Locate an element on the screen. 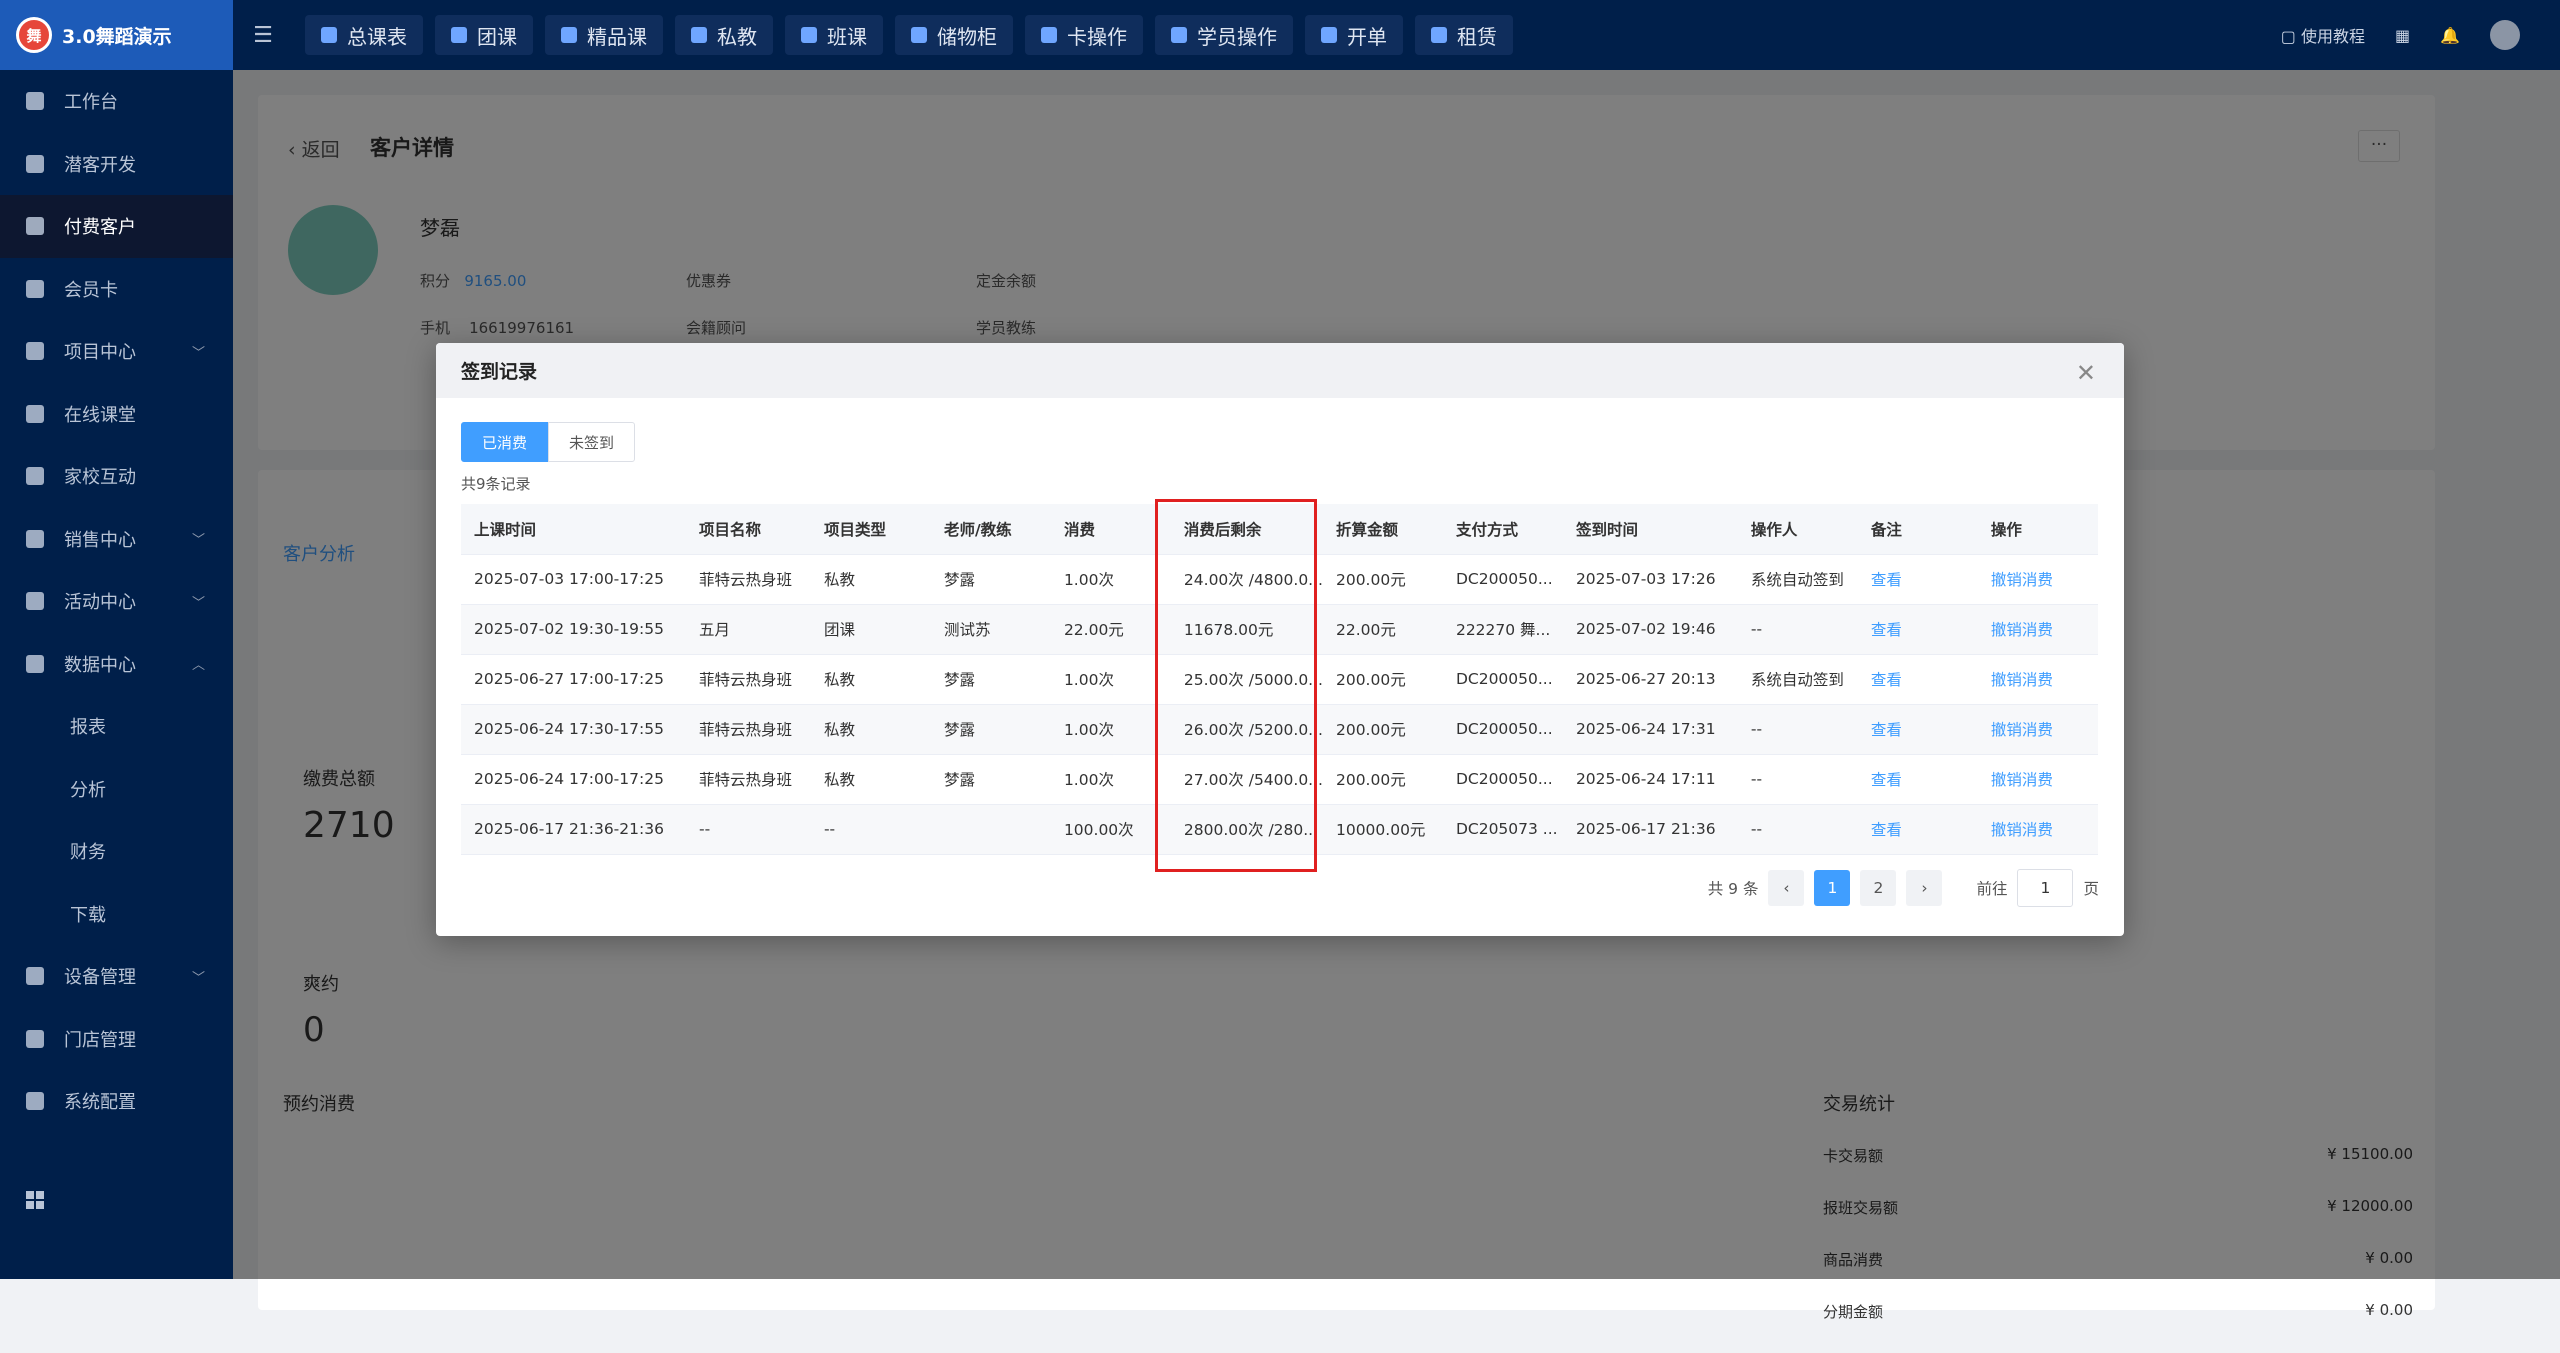 This screenshot has width=2560, height=1353. sidebar-item: 家校互动 is located at coordinates (116, 476).